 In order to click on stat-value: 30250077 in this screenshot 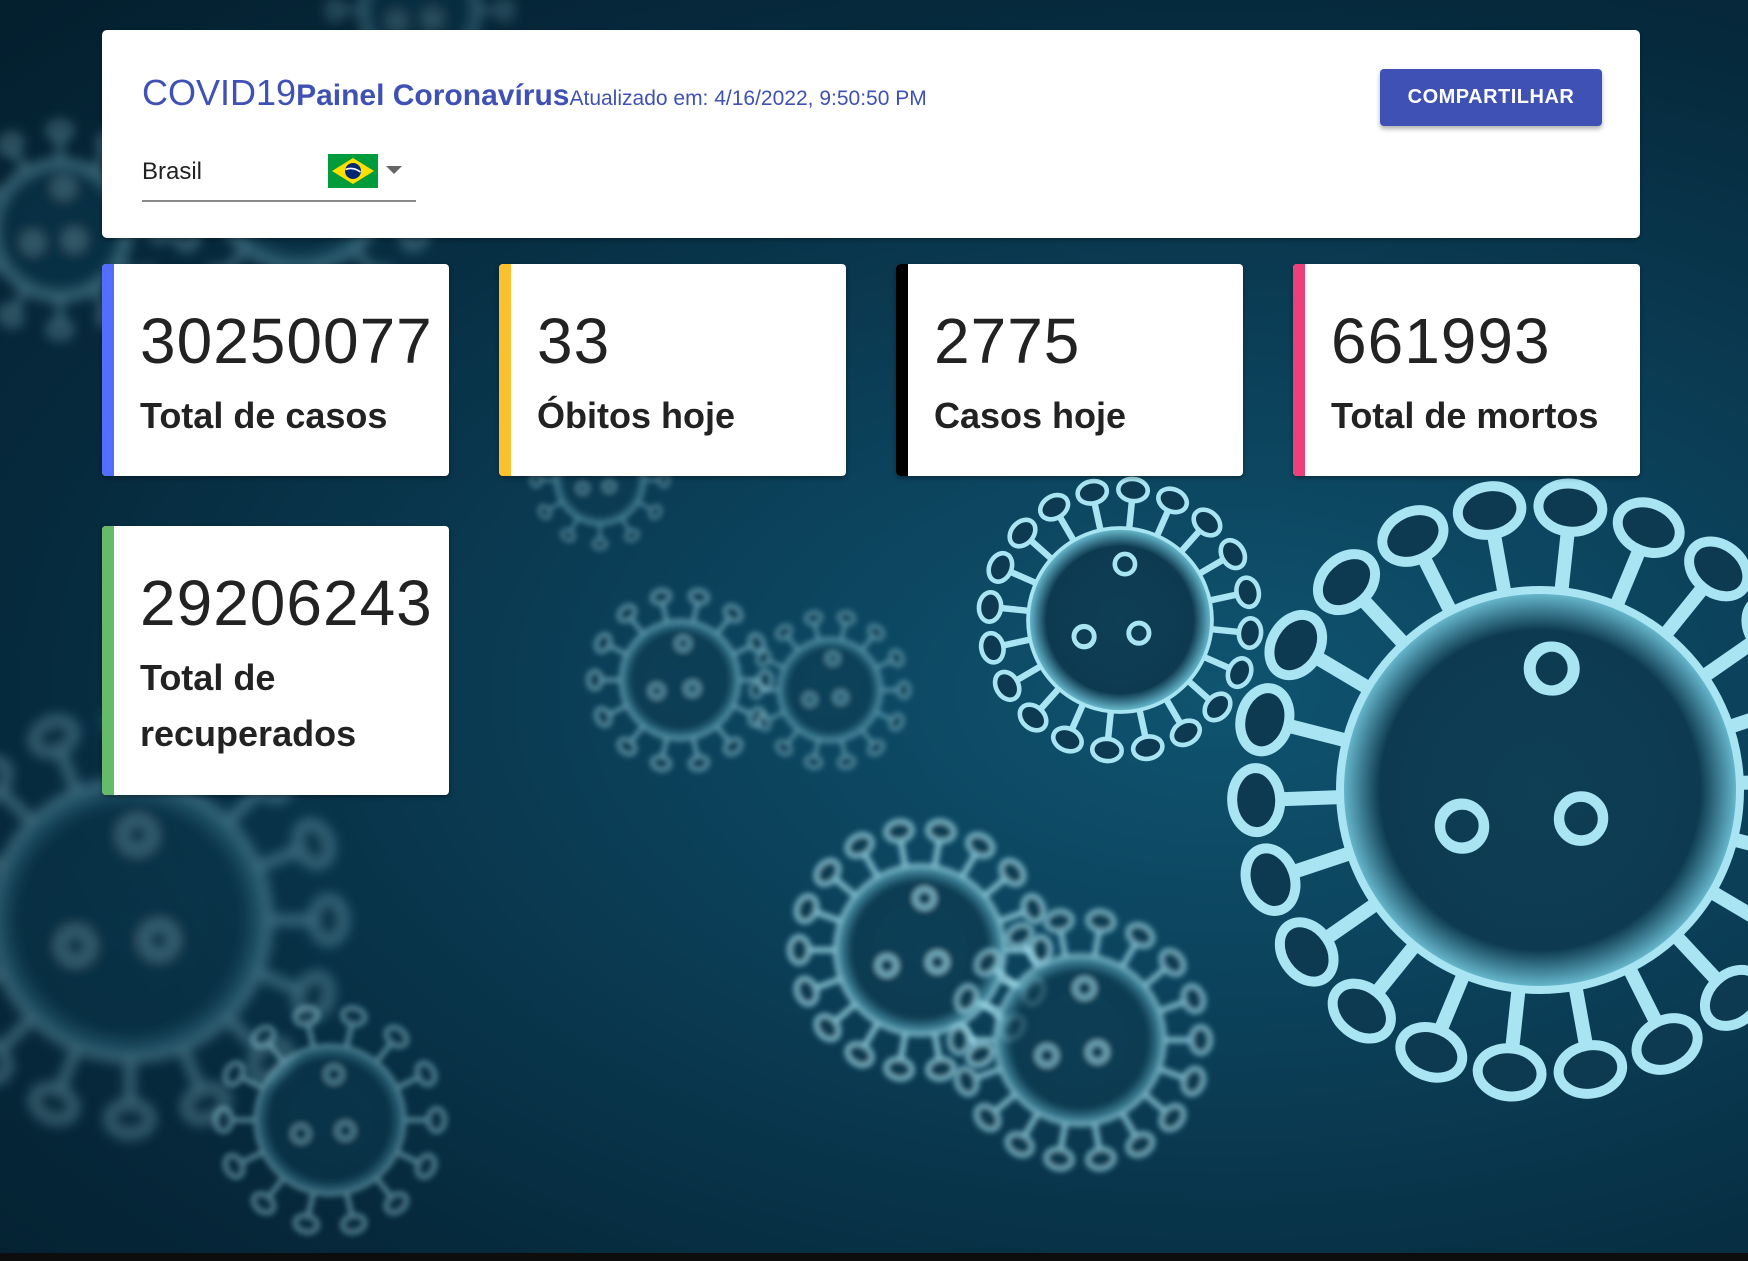, I will do `click(286, 341)`.